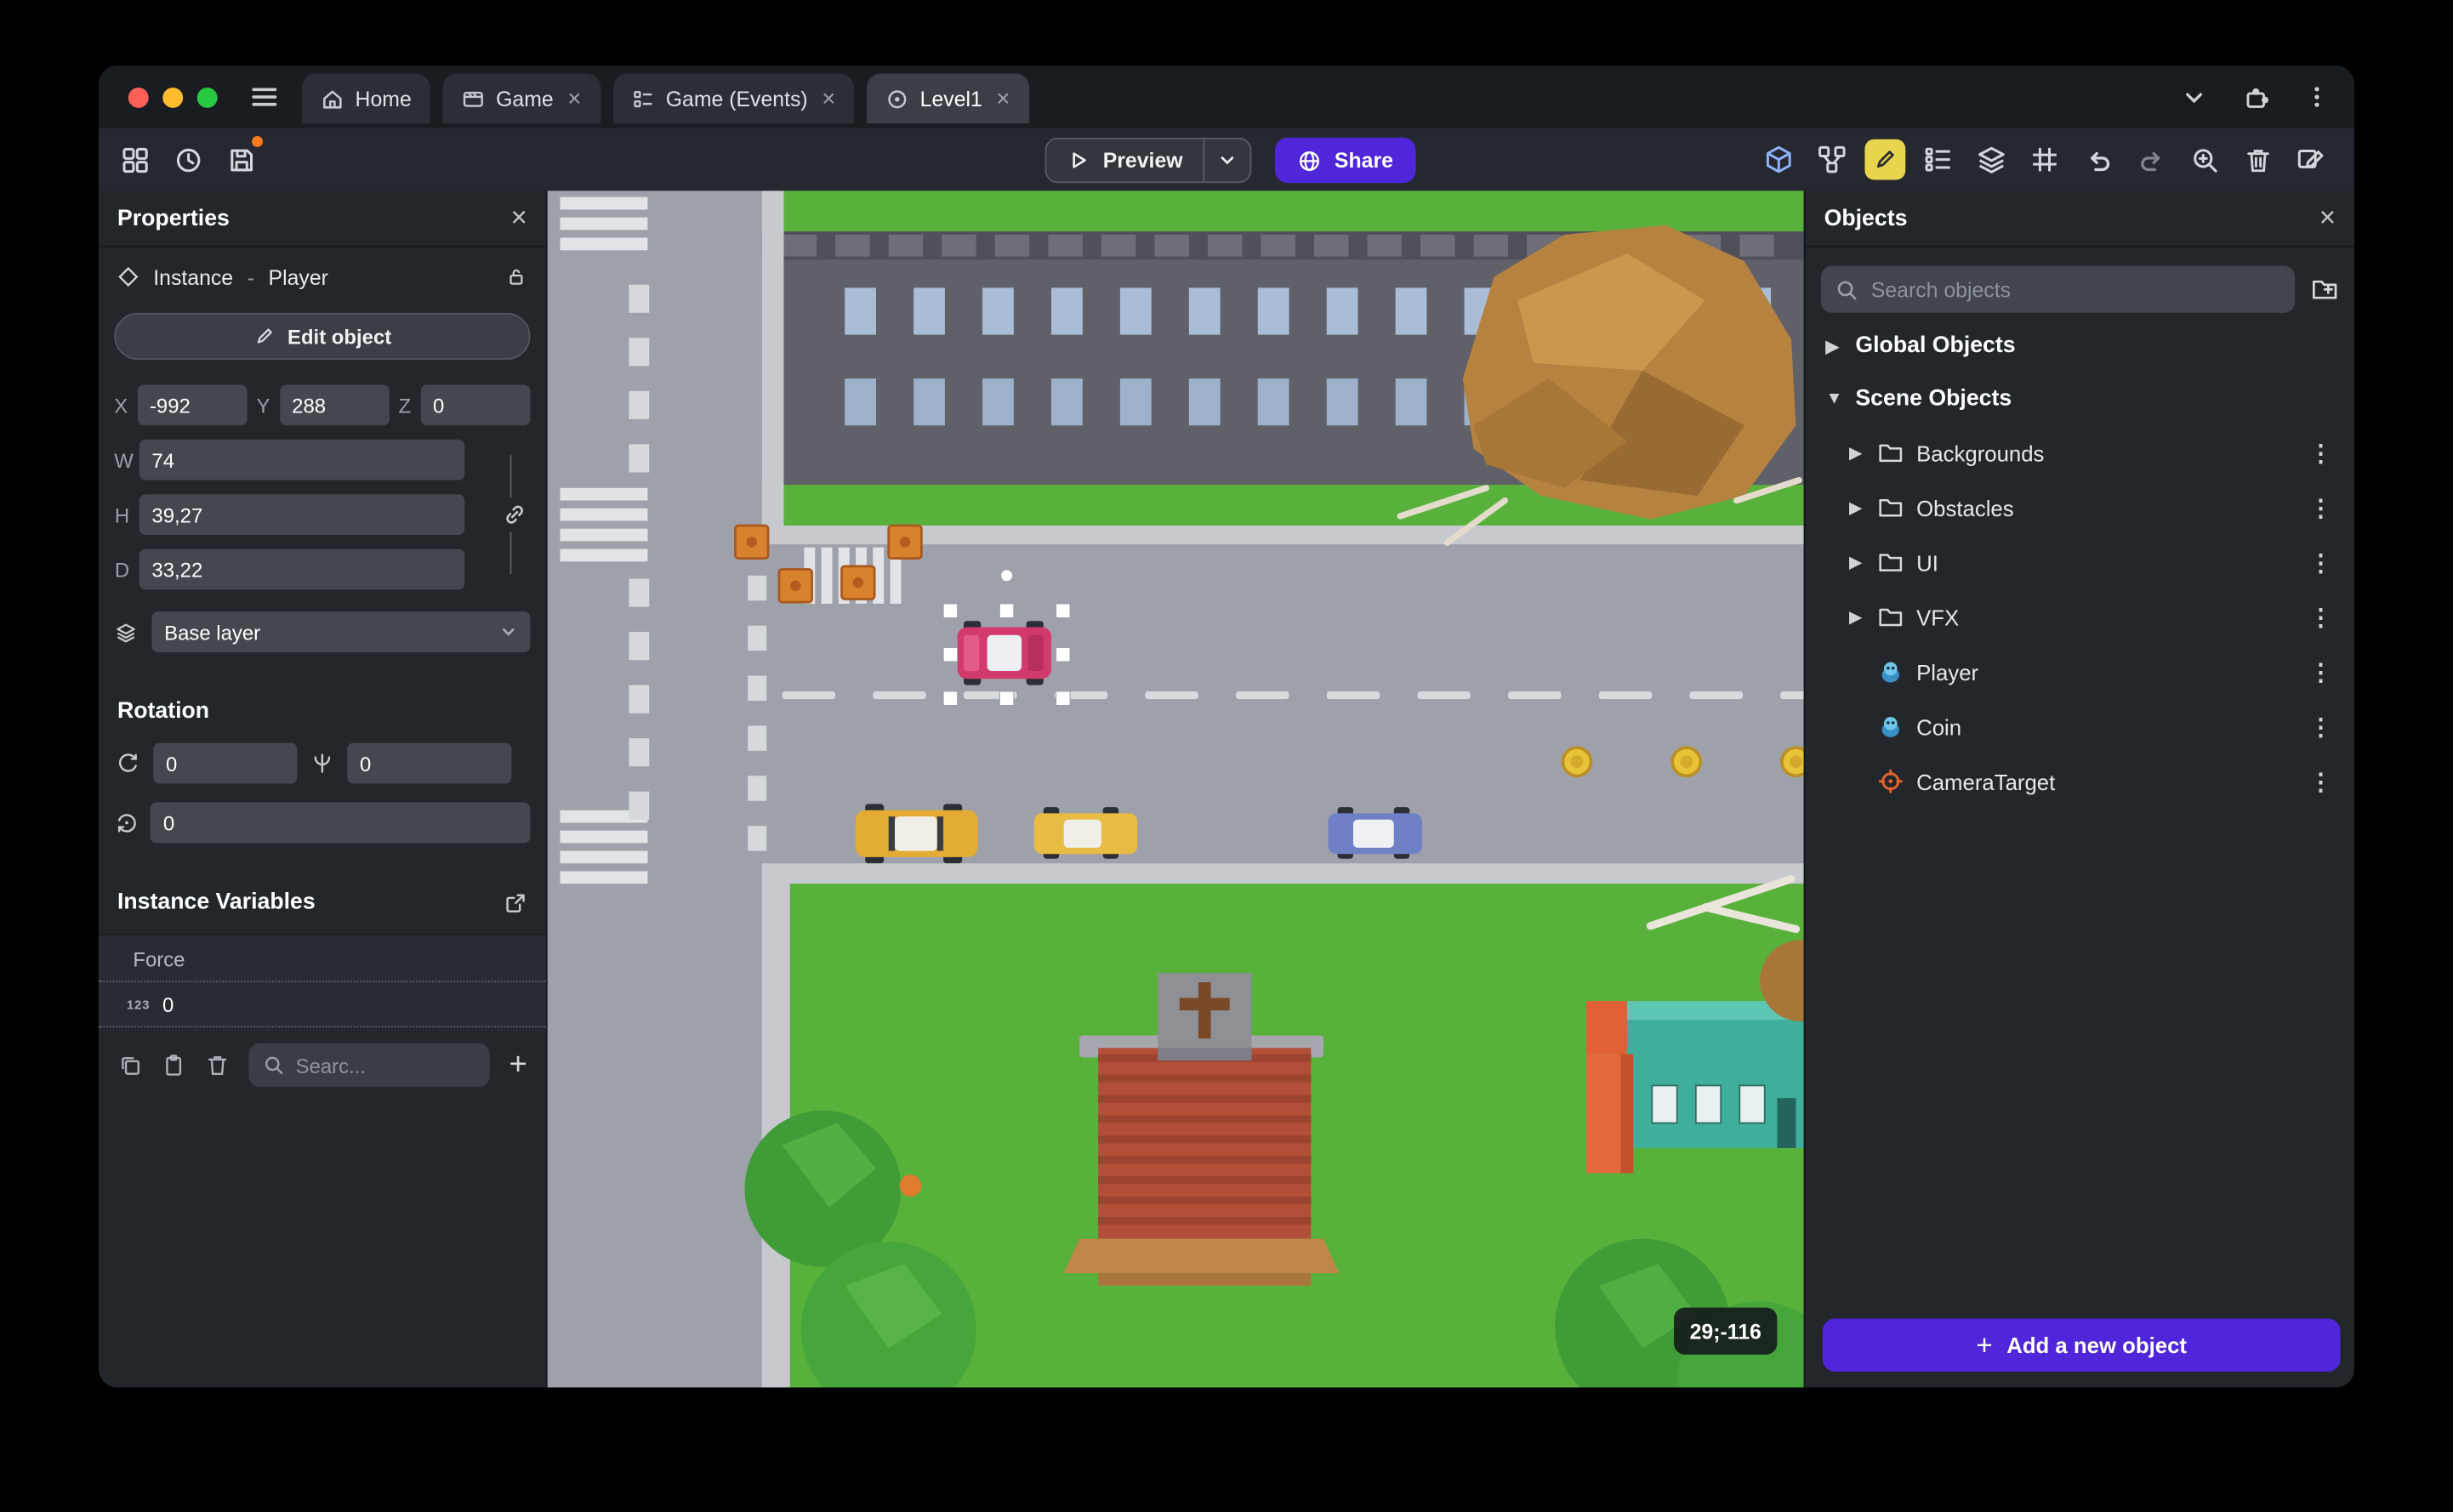 The height and width of the screenshot is (1512, 2453). Describe the element at coordinates (475, 405) in the screenshot. I see `z-input` at that location.